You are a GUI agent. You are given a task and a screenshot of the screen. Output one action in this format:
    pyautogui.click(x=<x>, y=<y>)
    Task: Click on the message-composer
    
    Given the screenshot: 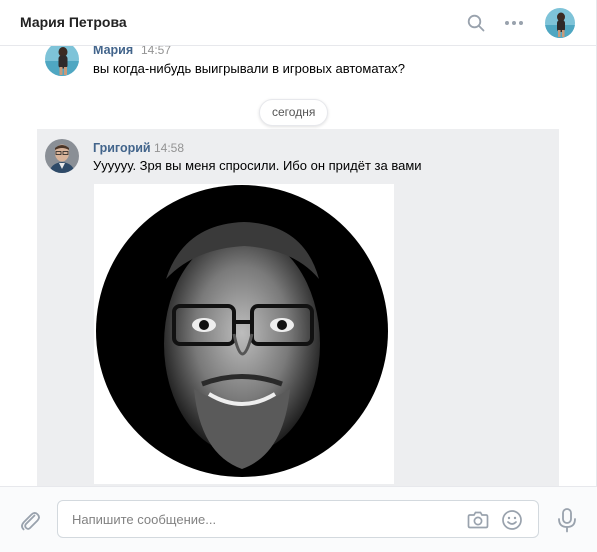 What is the action you would take?
    pyautogui.click(x=298, y=519)
    